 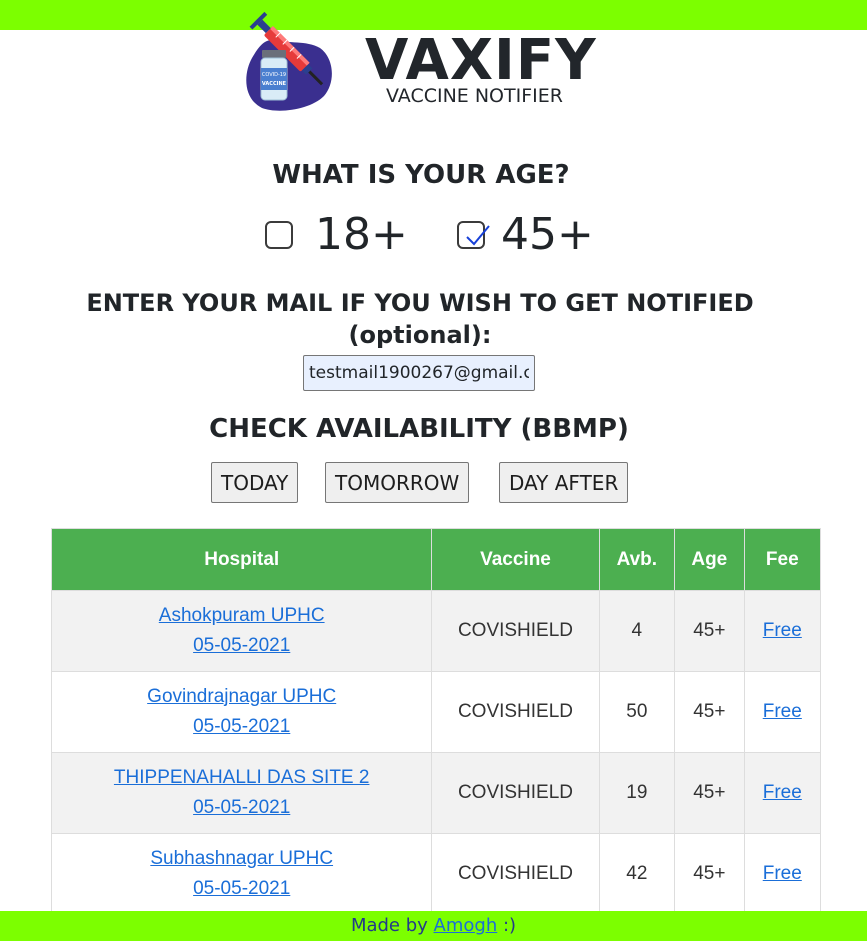 I want to click on footer: Made by Amogh :), so click(x=433, y=926).